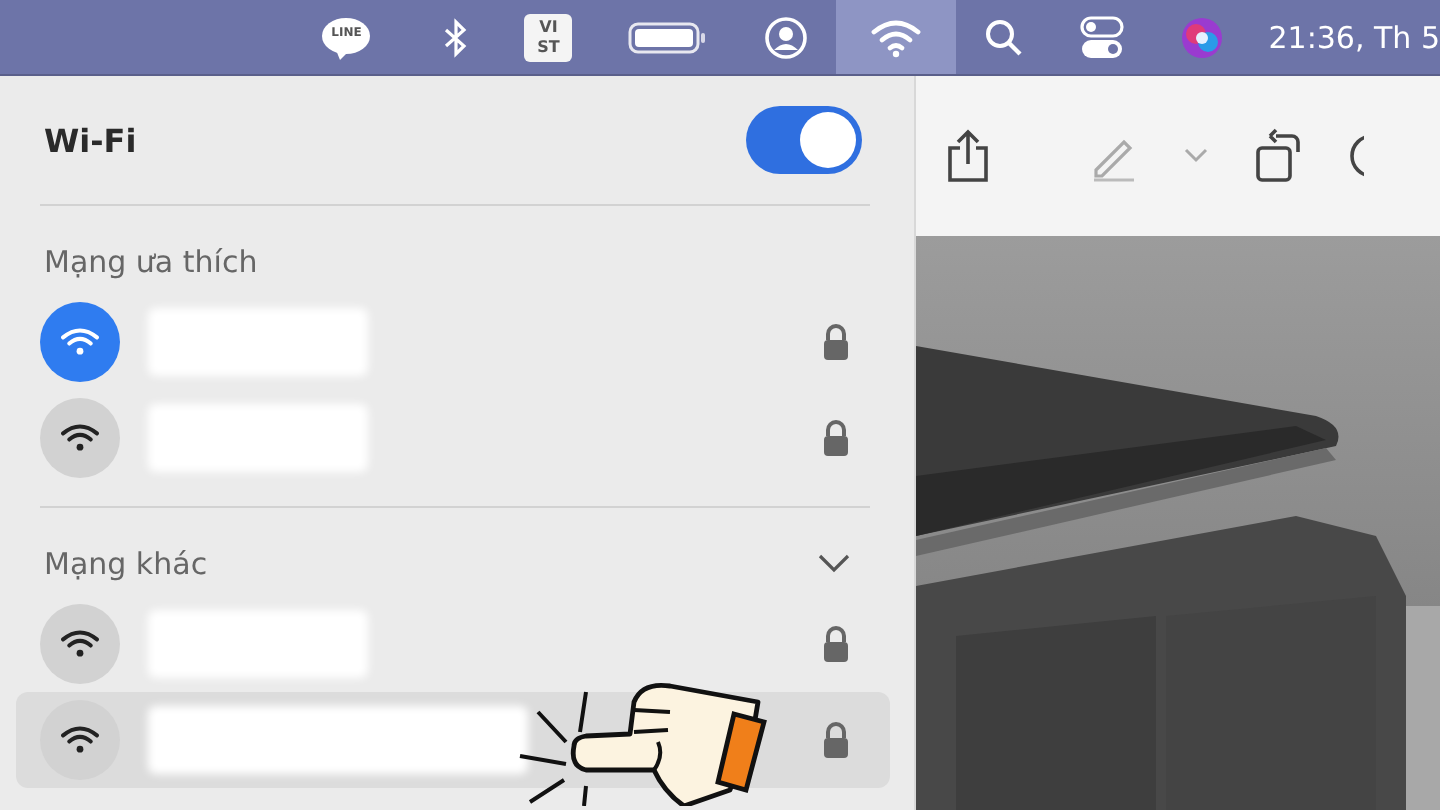 The image size is (1440, 810). I want to click on rotate-icon, so click(1278, 156).